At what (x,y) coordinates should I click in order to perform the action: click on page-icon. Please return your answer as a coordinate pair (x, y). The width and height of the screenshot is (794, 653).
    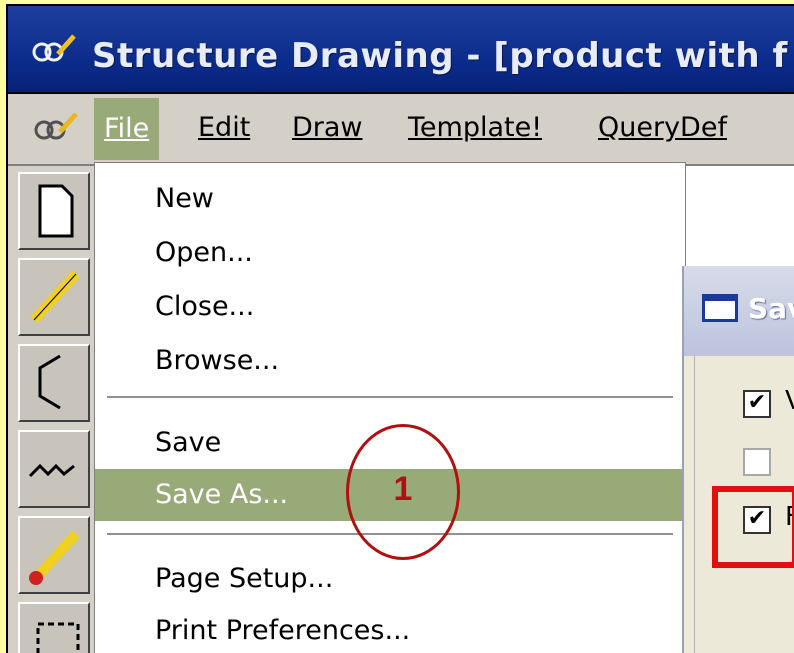
    Looking at the image, I should click on (56, 211).